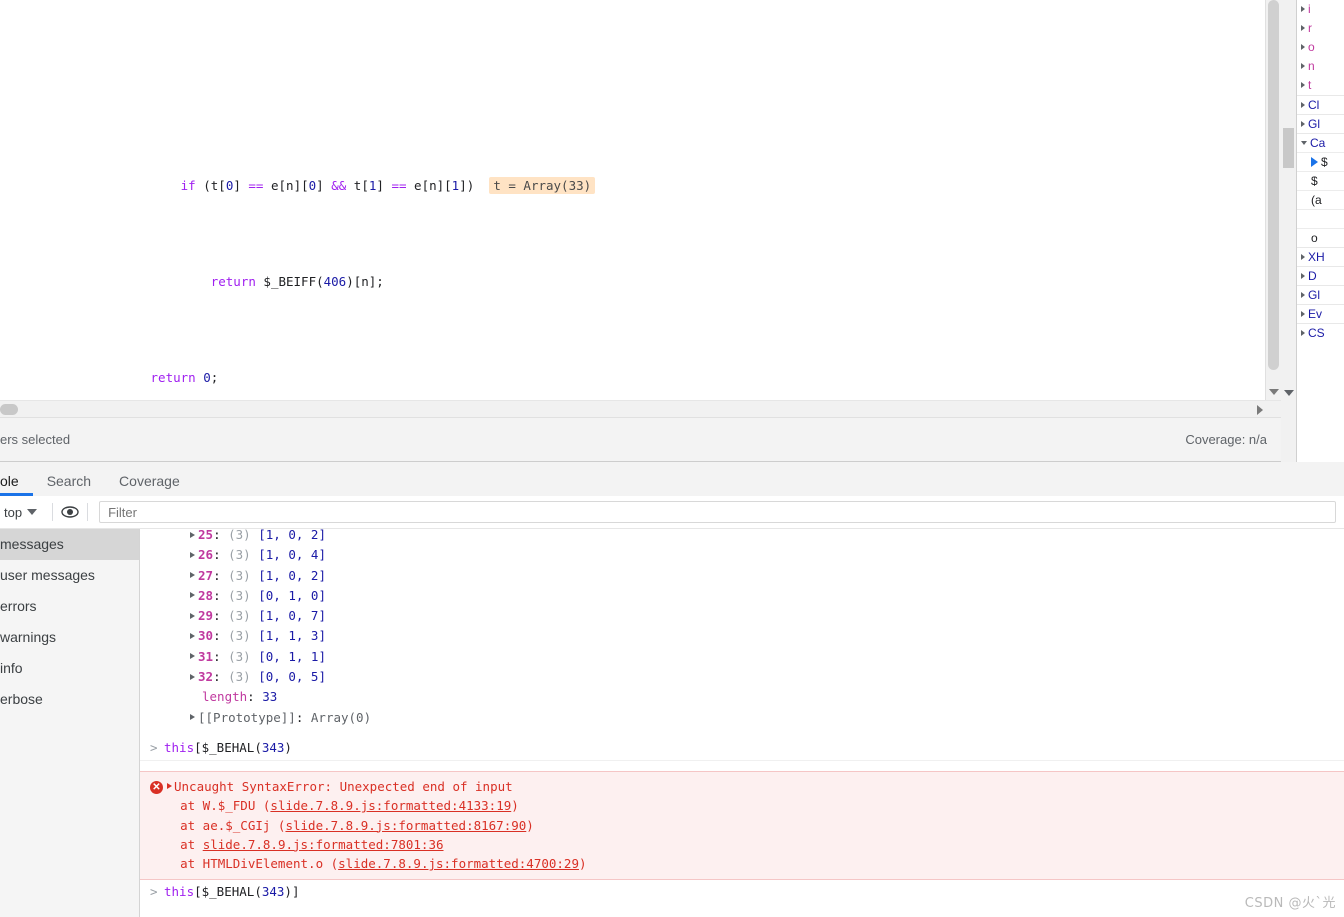  I want to click on sidebar-item-info: info, so click(69, 668).